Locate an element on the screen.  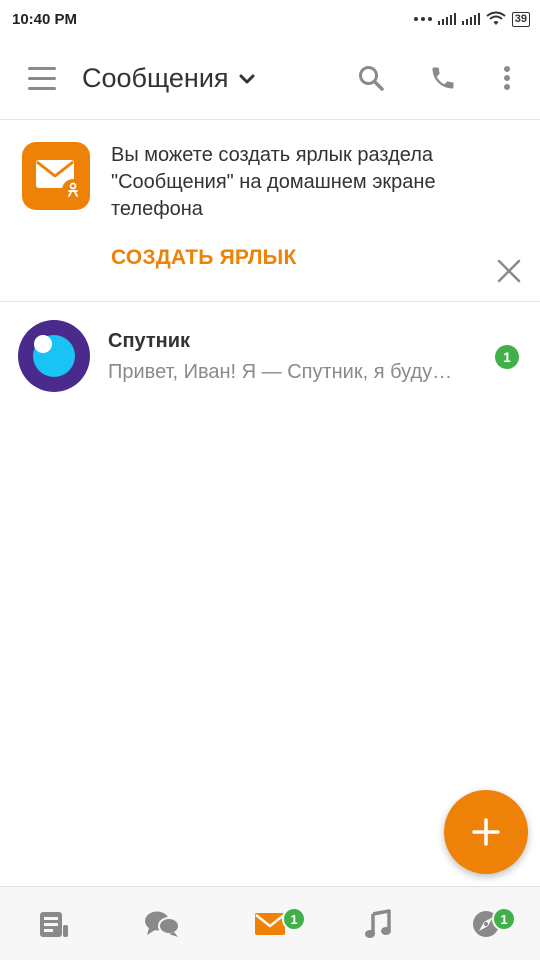
status-time: 10:40 PM is located at coordinates (45, 19).